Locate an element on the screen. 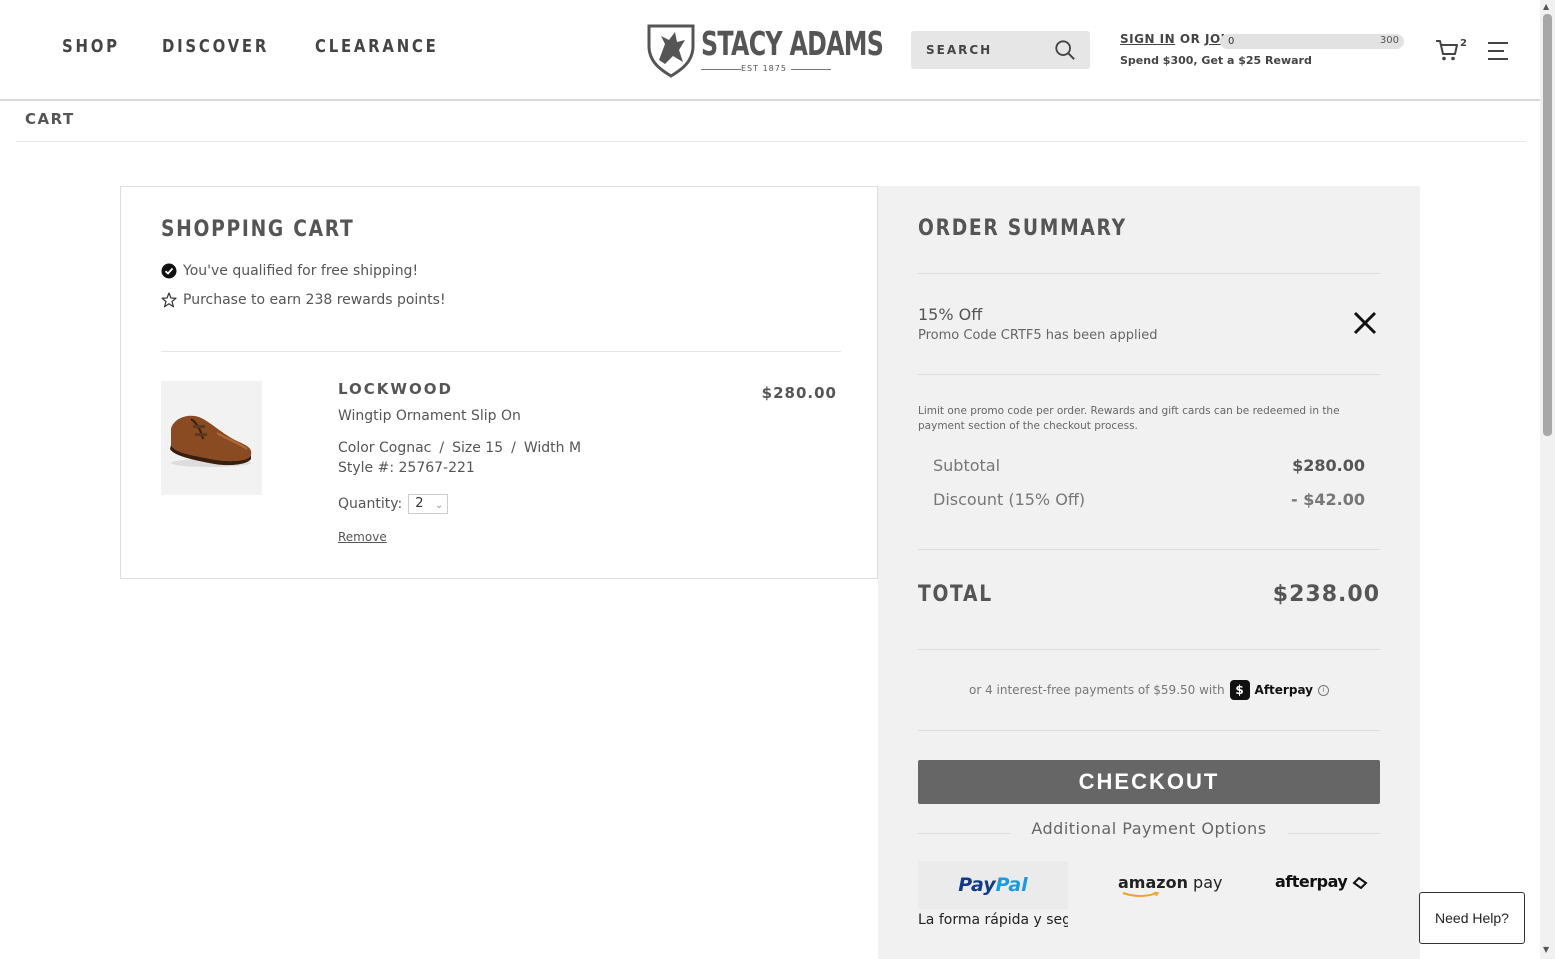 This screenshot has height=959, width=1555. product-price: $280.00 is located at coordinates (799, 393).